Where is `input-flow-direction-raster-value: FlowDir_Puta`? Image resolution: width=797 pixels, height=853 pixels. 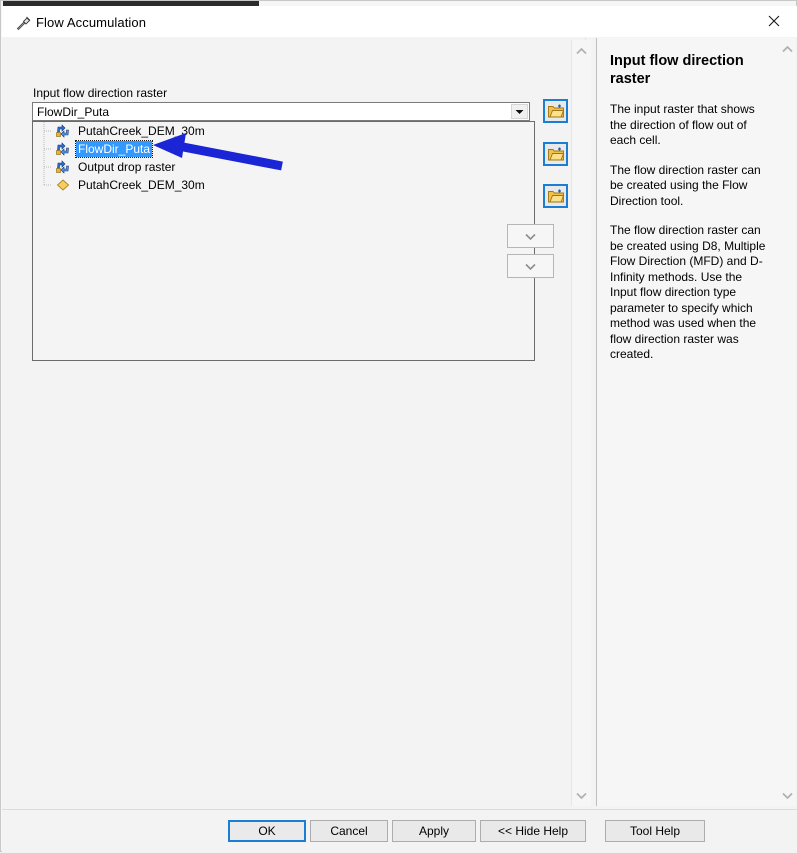 input-flow-direction-raster-value: FlowDir_Puta is located at coordinates (73, 112).